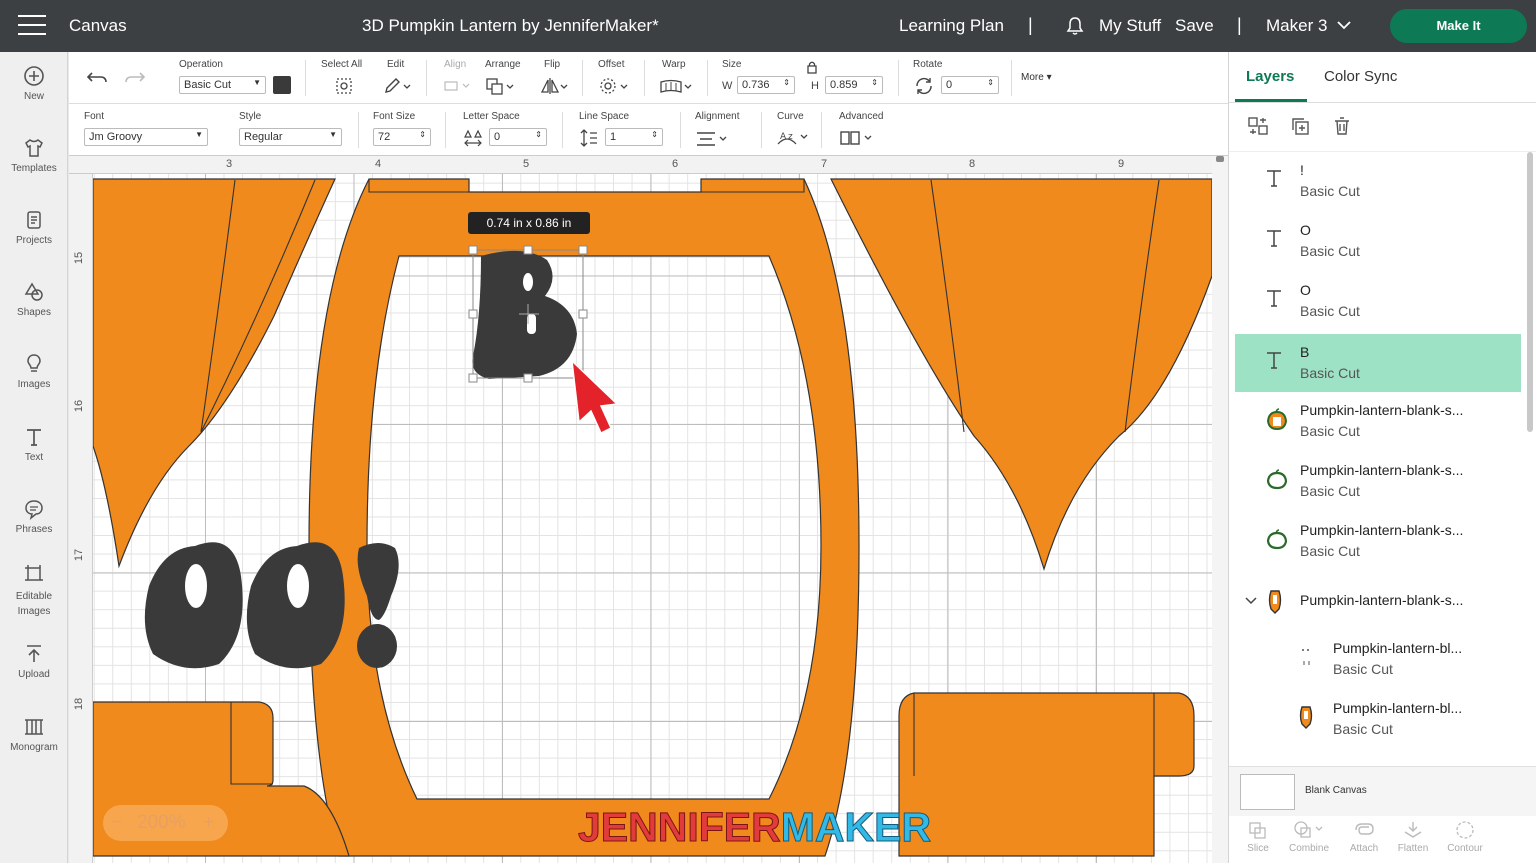 The height and width of the screenshot is (863, 1536). What do you see at coordinates (1258, 837) in the screenshot?
I see `slice-button: Slice` at bounding box center [1258, 837].